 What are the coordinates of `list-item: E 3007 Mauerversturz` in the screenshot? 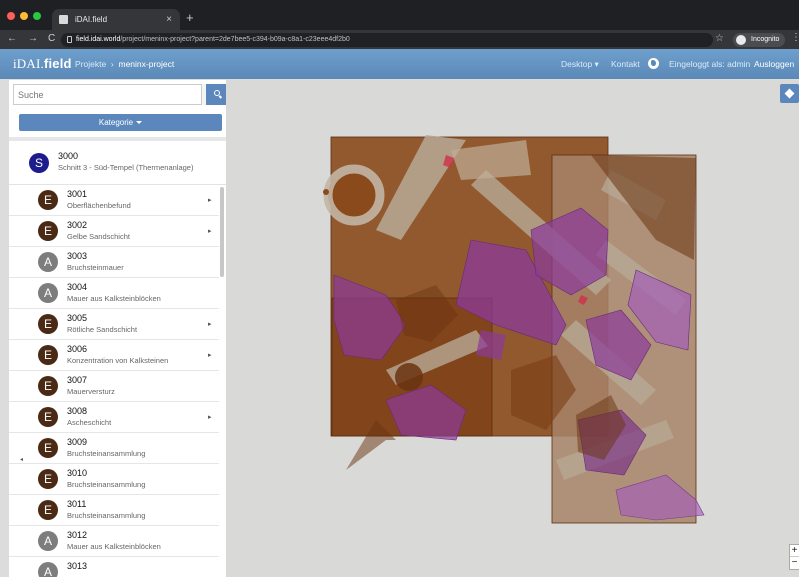 It's located at (114, 386).